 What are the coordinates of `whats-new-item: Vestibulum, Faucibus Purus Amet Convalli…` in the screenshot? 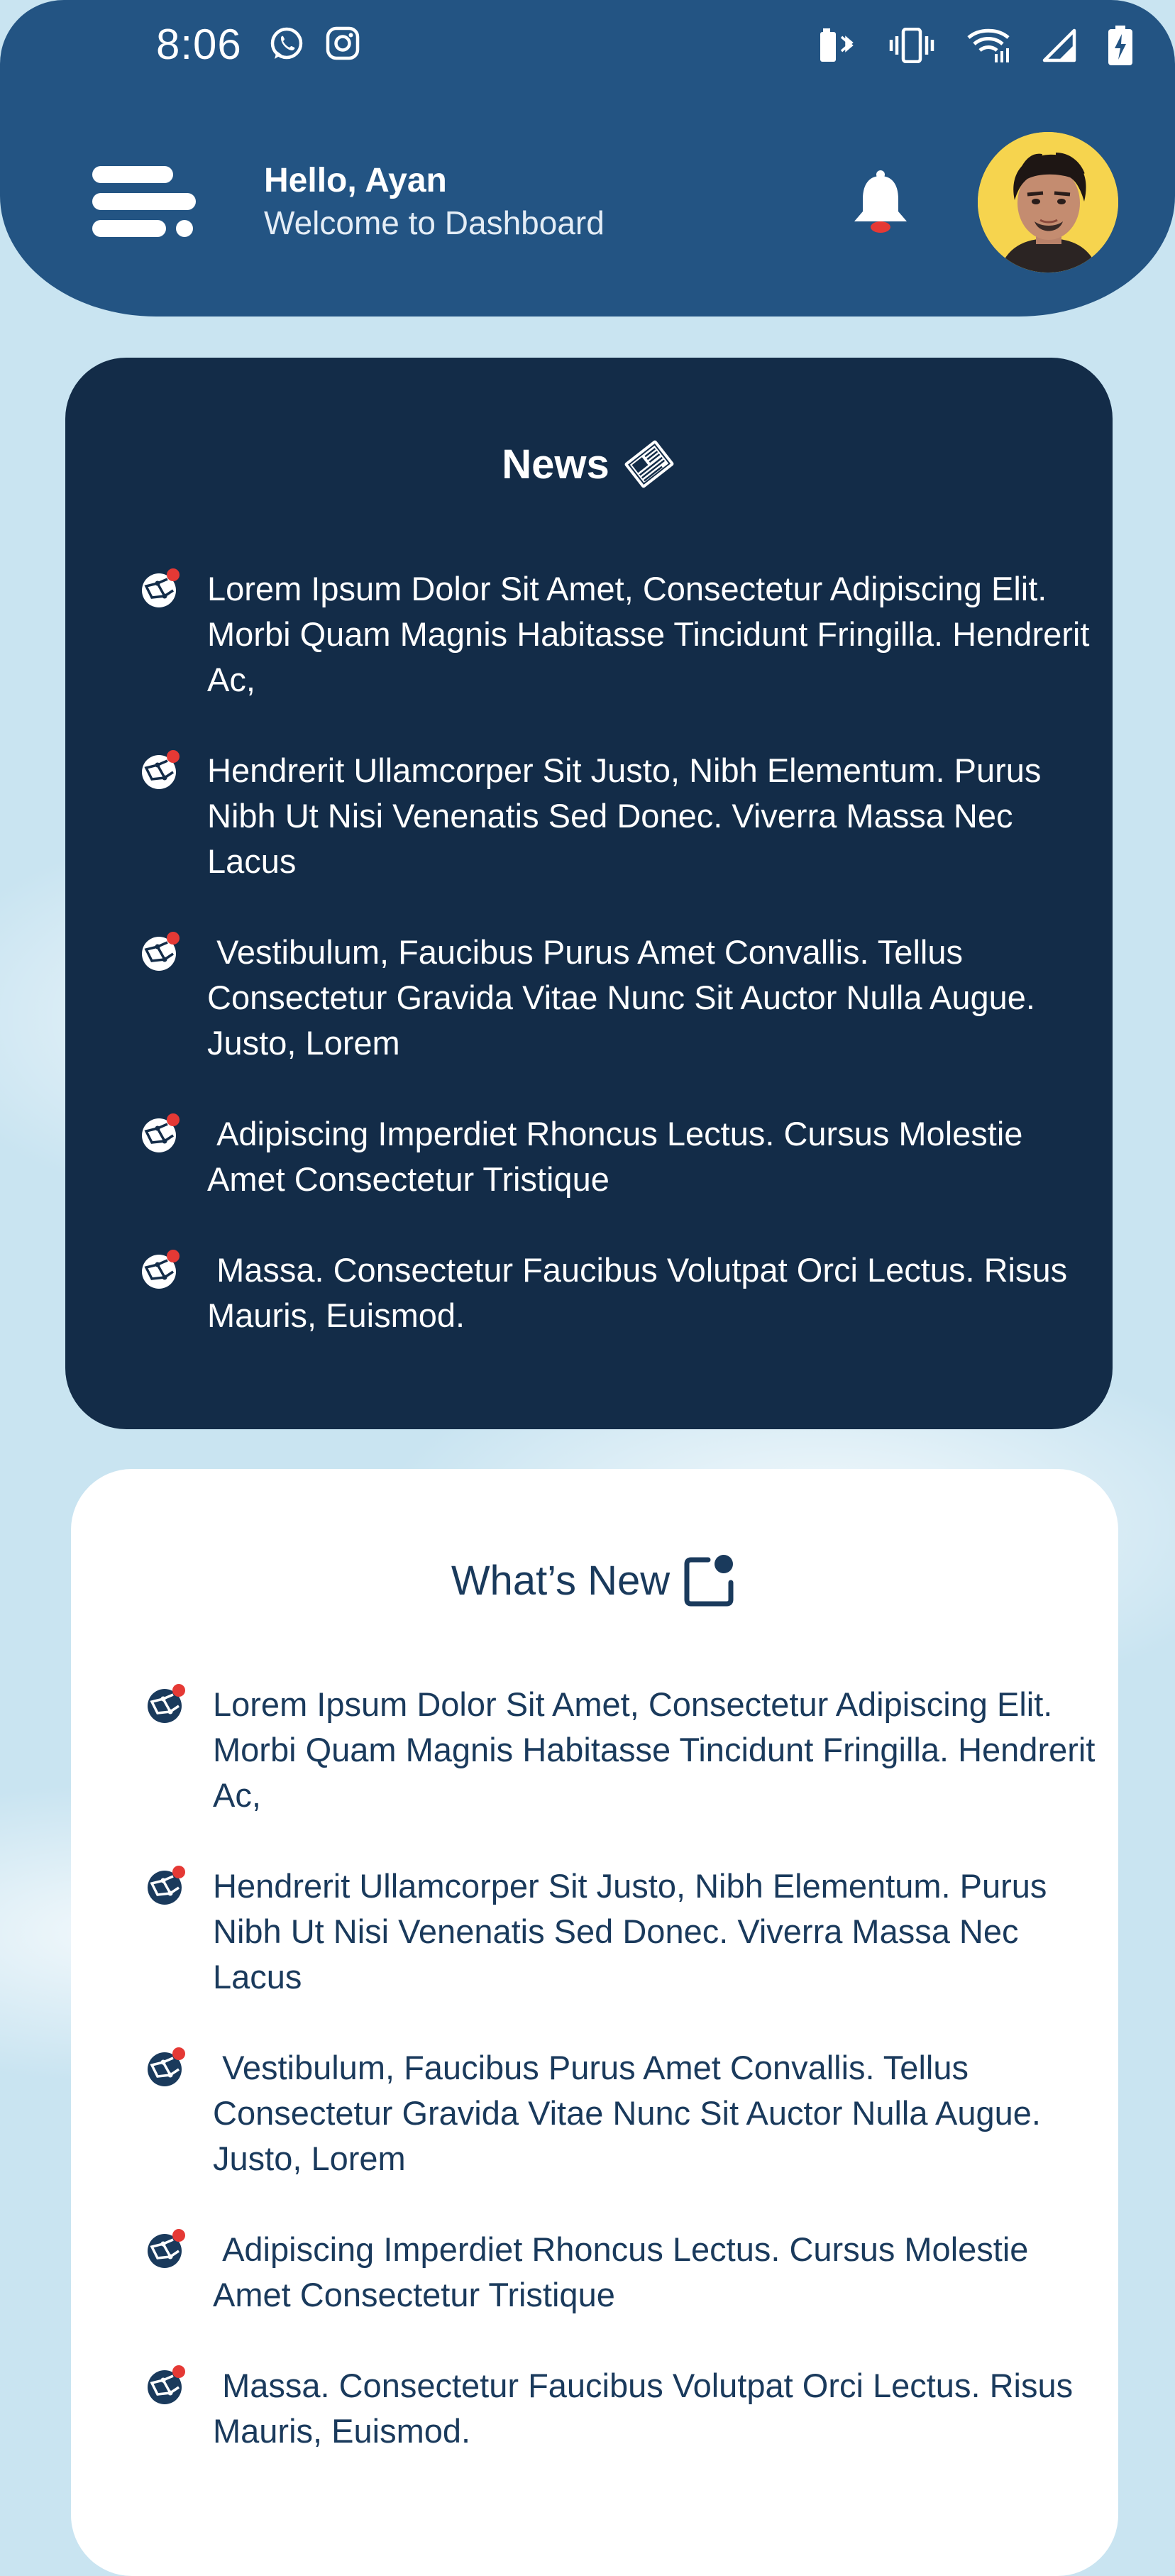 It's located at (627, 2113).